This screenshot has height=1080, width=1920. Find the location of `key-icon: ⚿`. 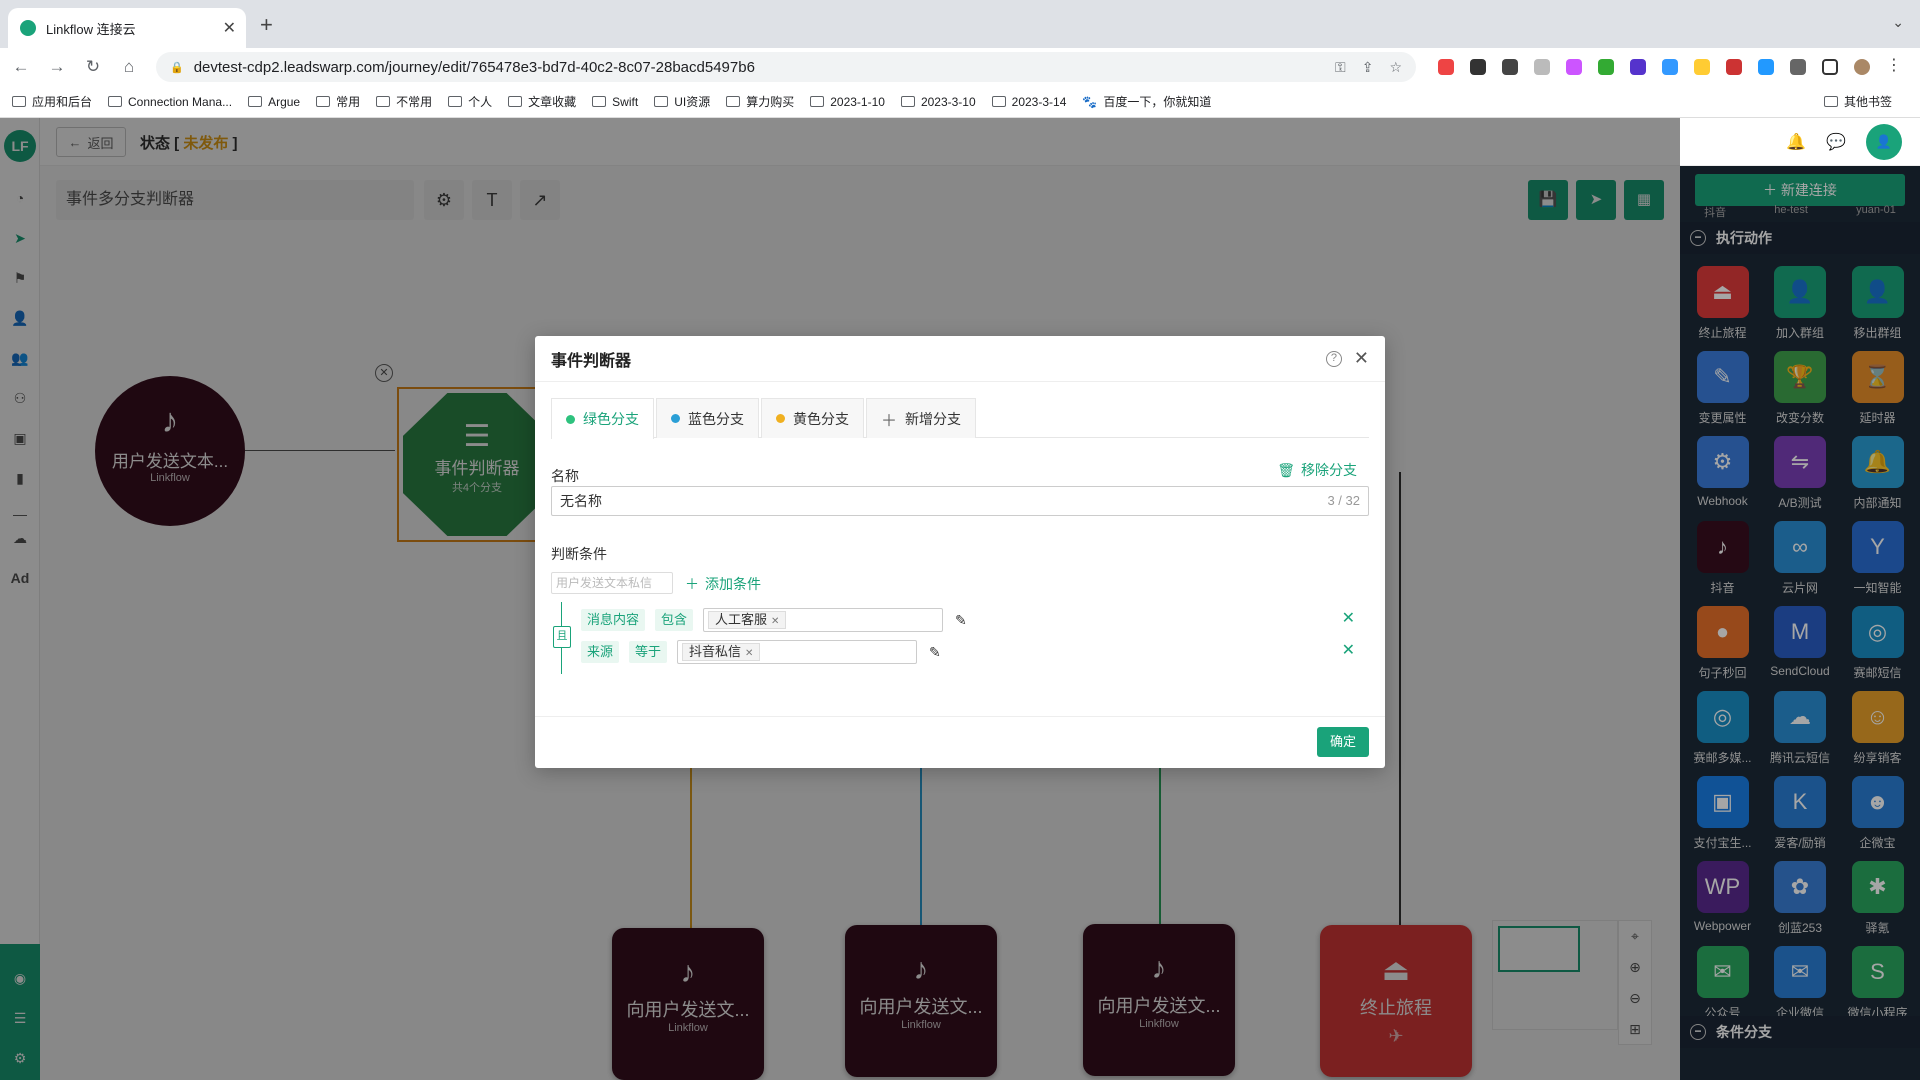

key-icon: ⚿ is located at coordinates (1340, 67).